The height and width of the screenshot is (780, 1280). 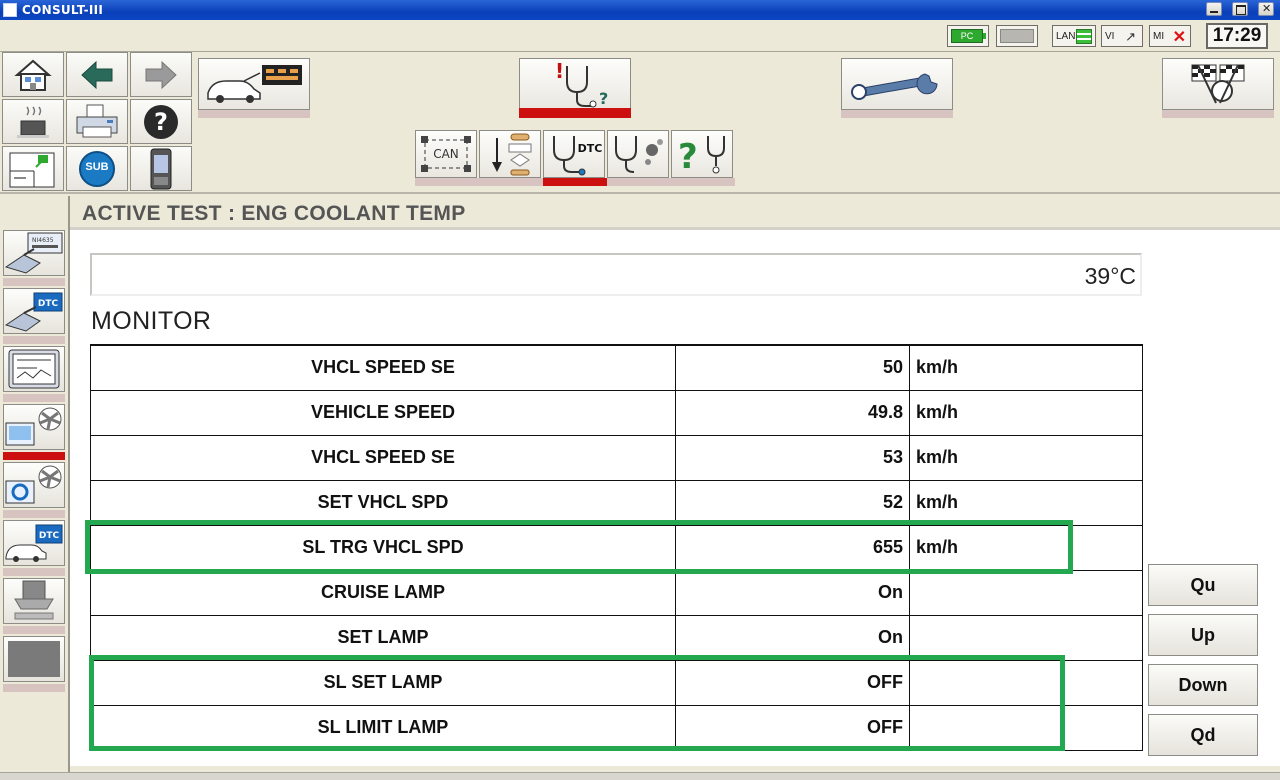 I want to click on vehicle-ecu-icon, so click(x=254, y=84).